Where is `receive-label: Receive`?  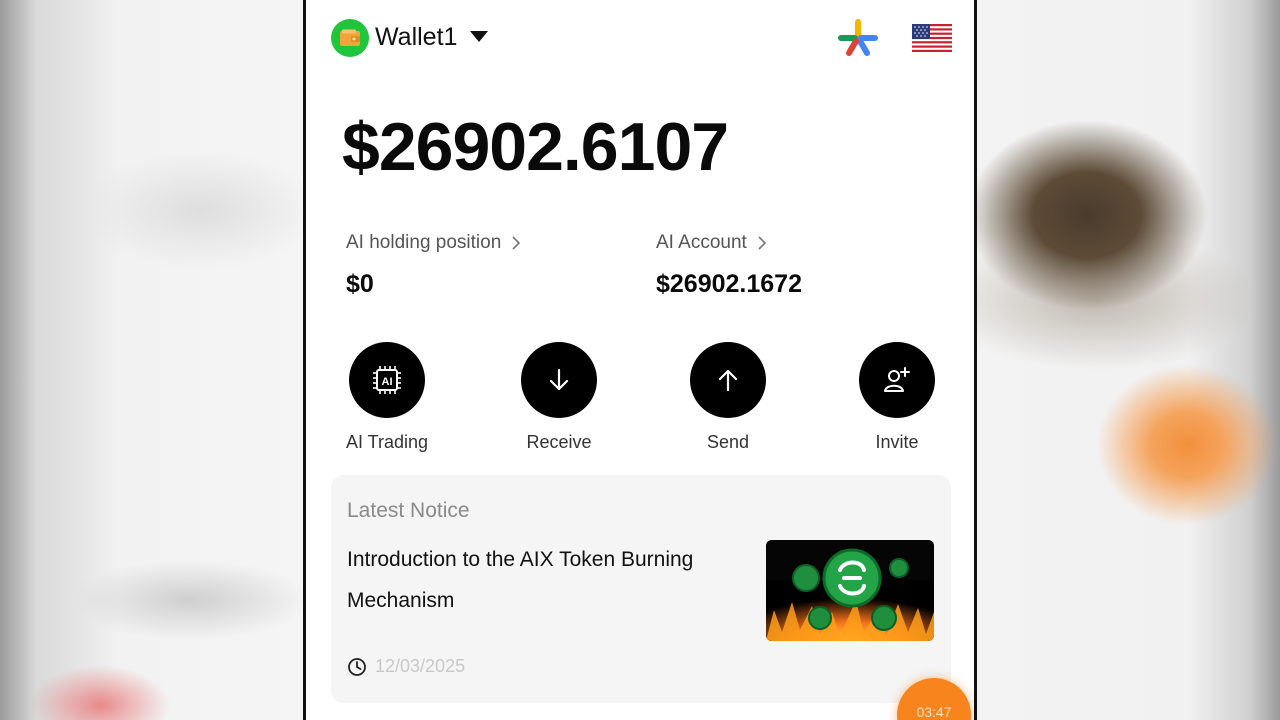
receive-label: Receive is located at coordinates (559, 442).